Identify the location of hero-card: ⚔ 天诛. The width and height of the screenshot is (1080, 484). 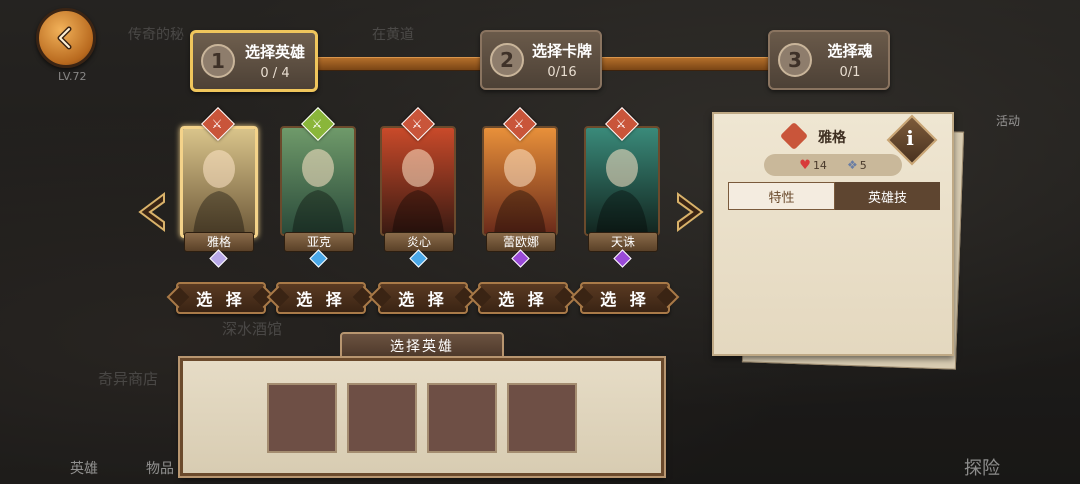
(622, 187).